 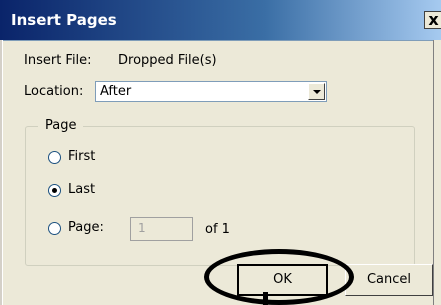 What do you see at coordinates (81, 156) in the screenshot?
I see `radio-first-label: First` at bounding box center [81, 156].